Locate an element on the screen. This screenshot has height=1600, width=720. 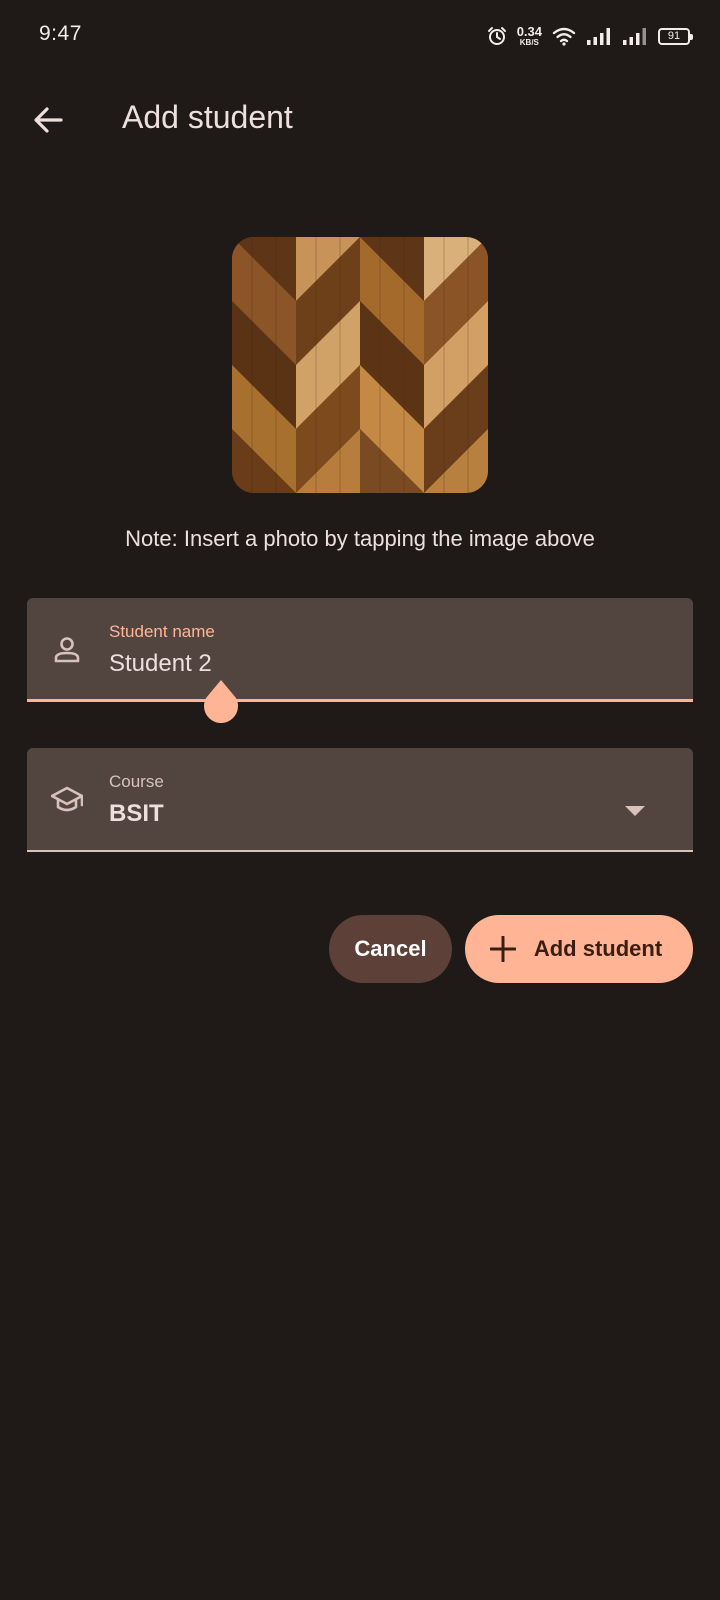
person-icon is located at coordinates (67, 650).